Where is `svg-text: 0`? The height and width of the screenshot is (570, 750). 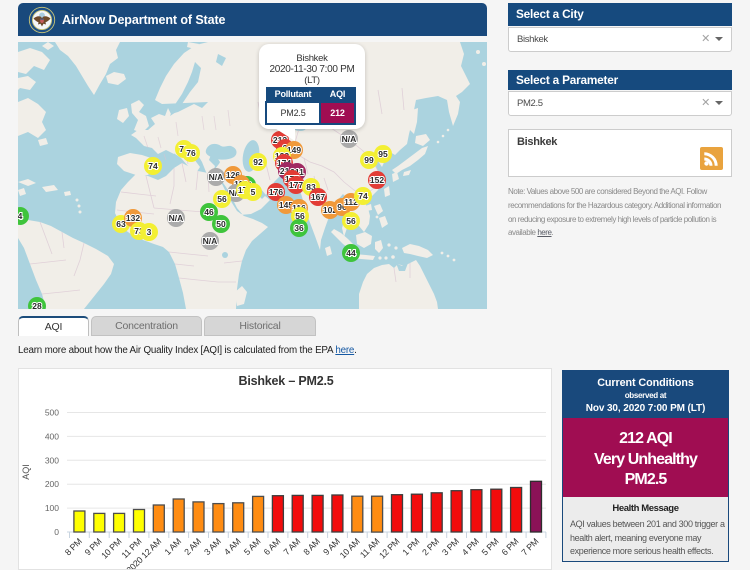 svg-text: 0 is located at coordinates (56, 532).